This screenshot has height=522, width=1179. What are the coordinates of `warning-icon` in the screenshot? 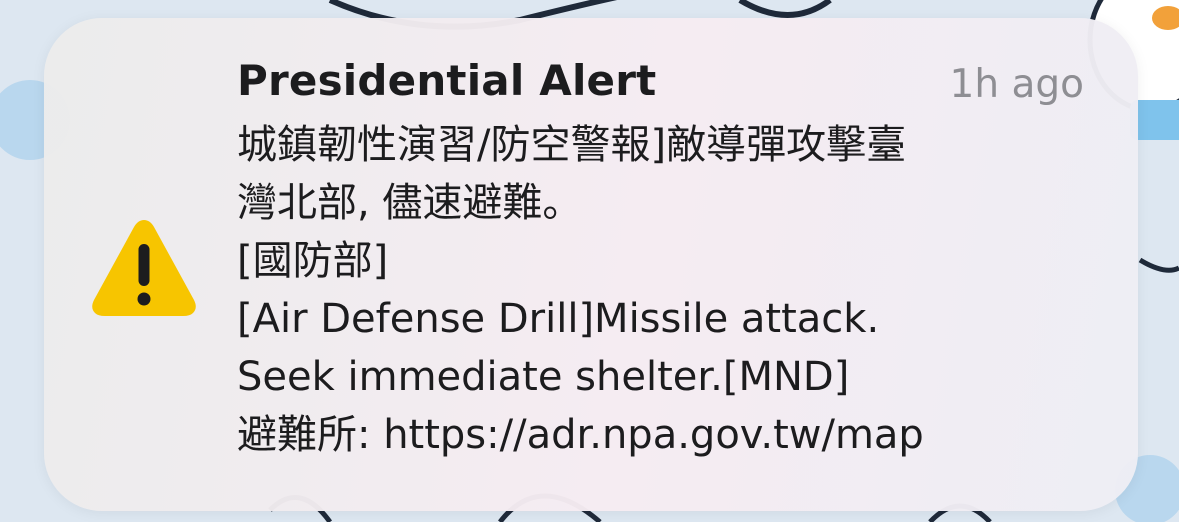 It's located at (144, 268).